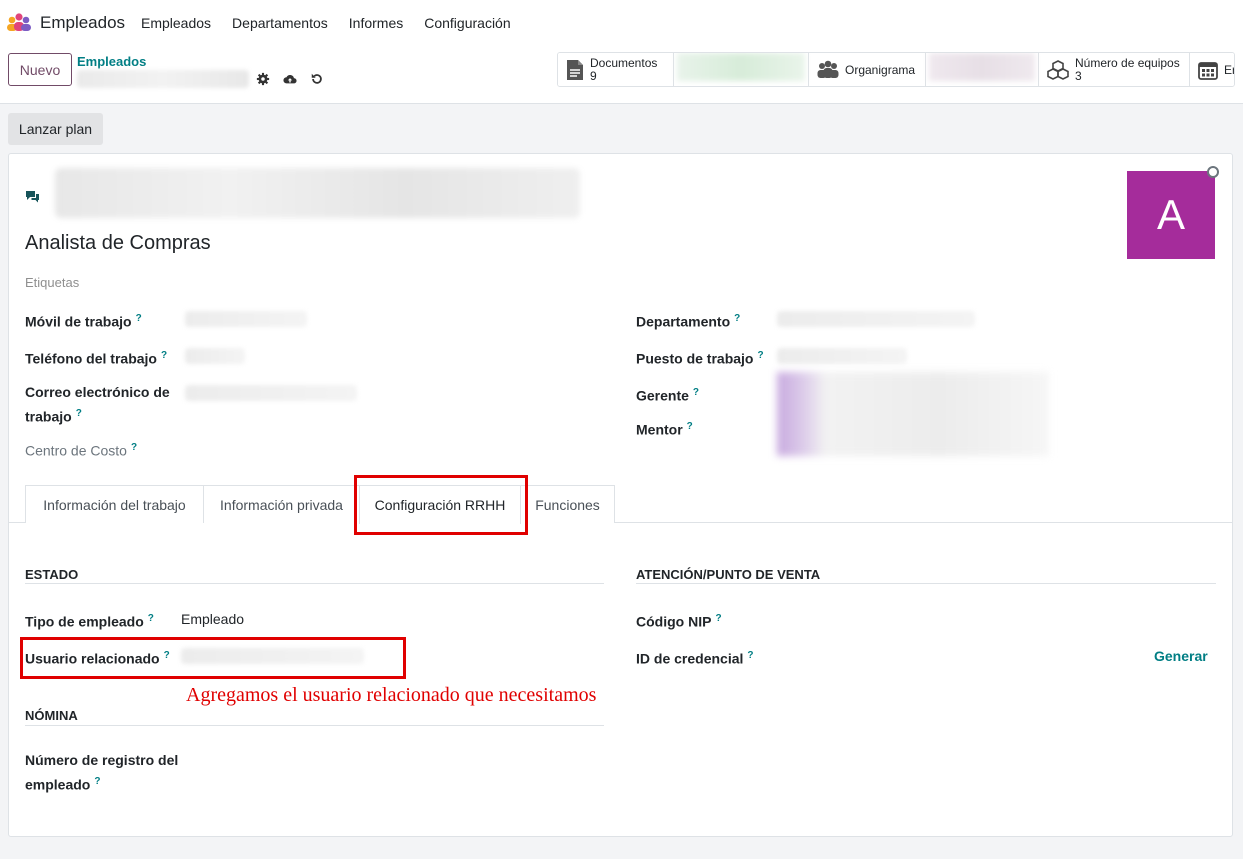 The width and height of the screenshot is (1243, 859). I want to click on calendar-smart-button: Er, so click(1212, 69).